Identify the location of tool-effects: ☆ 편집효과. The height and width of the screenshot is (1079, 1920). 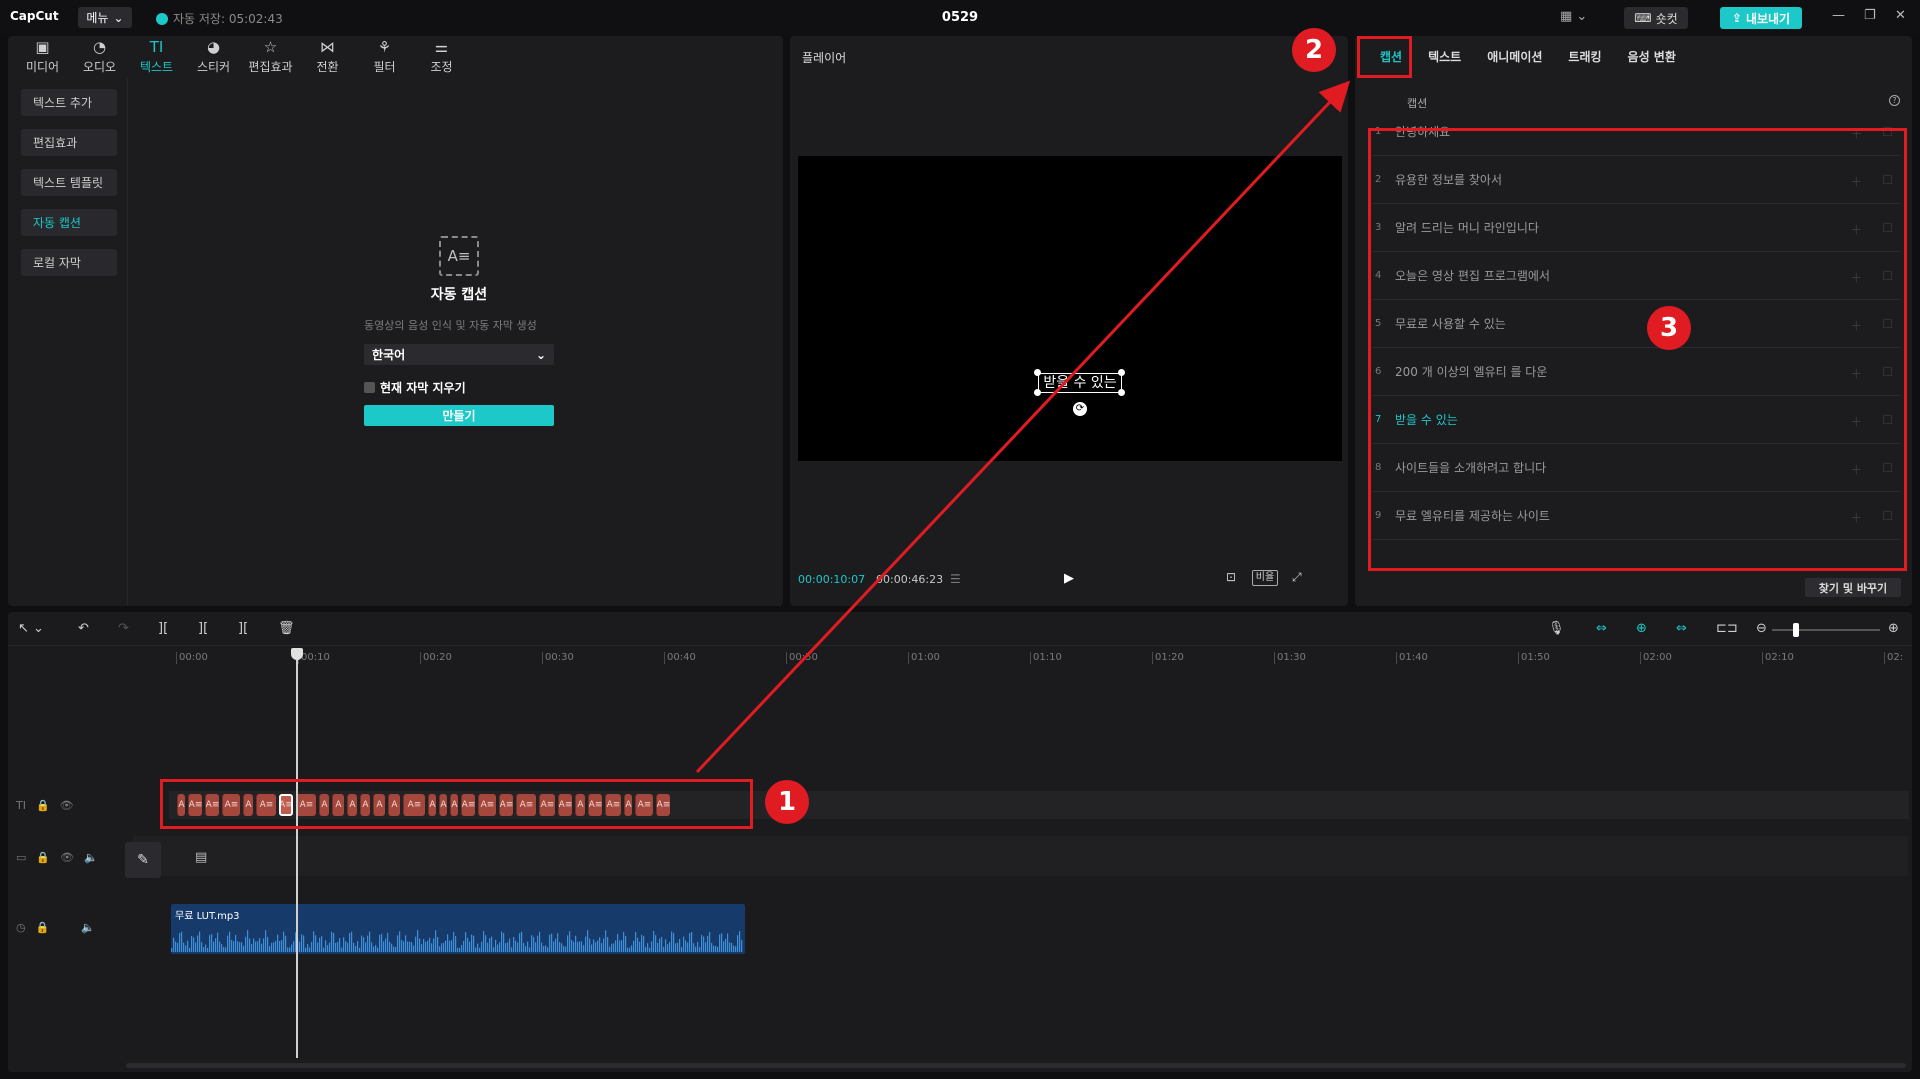
(270, 57).